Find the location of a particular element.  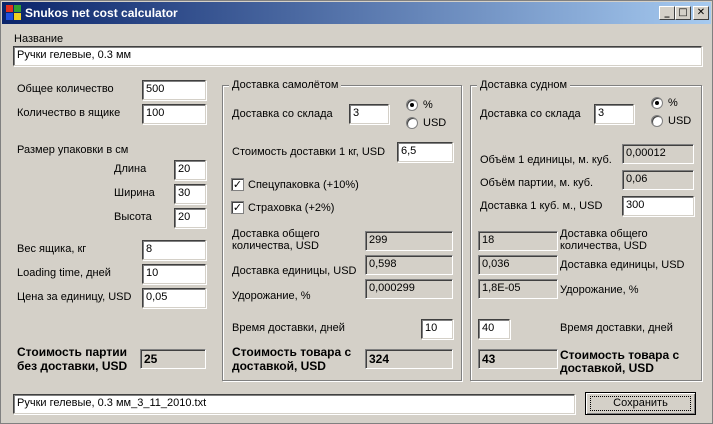

filename-input: Ручки гелевые, 0.3 мм_3_11_2010.txt is located at coordinates (294, 404).